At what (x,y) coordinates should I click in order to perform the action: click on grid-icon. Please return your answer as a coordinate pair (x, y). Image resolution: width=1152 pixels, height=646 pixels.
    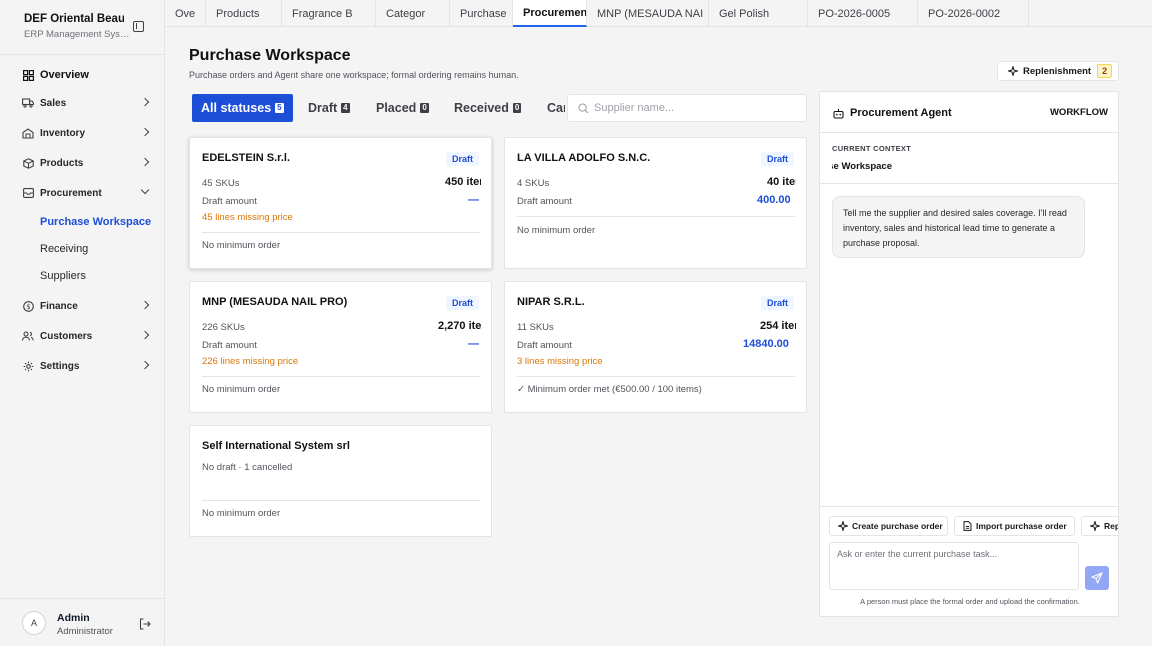
    Looking at the image, I should click on (28, 75).